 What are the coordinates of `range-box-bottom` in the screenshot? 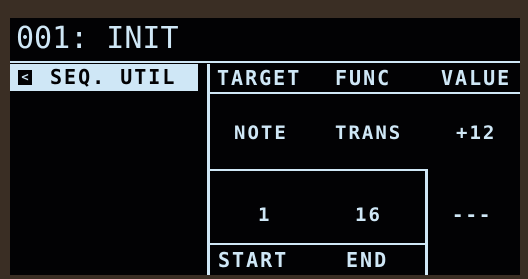 It's located at (317, 244).